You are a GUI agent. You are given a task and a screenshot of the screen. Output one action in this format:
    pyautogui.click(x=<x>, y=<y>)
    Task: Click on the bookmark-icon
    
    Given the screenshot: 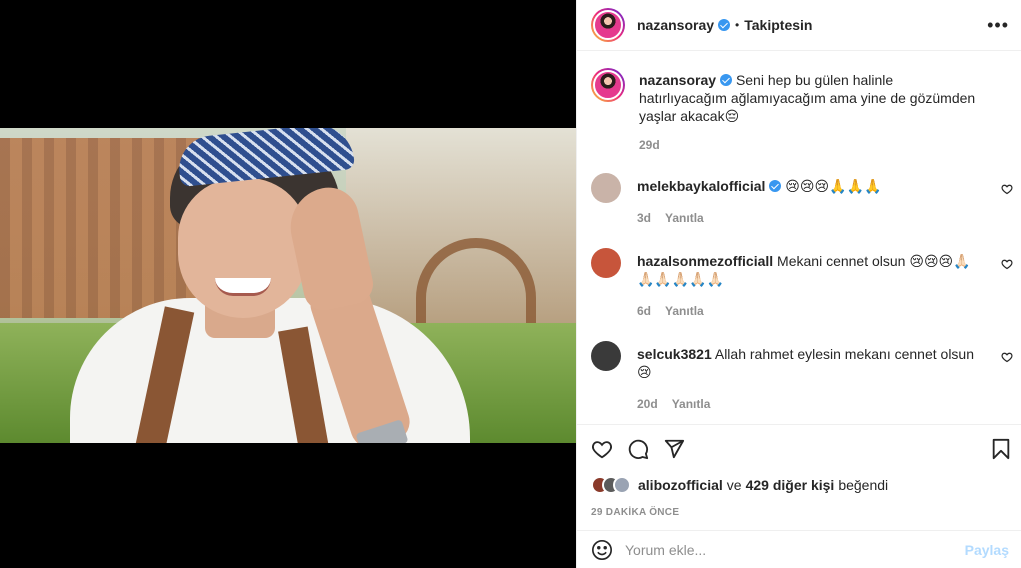 What is the action you would take?
    pyautogui.click(x=1001, y=449)
    